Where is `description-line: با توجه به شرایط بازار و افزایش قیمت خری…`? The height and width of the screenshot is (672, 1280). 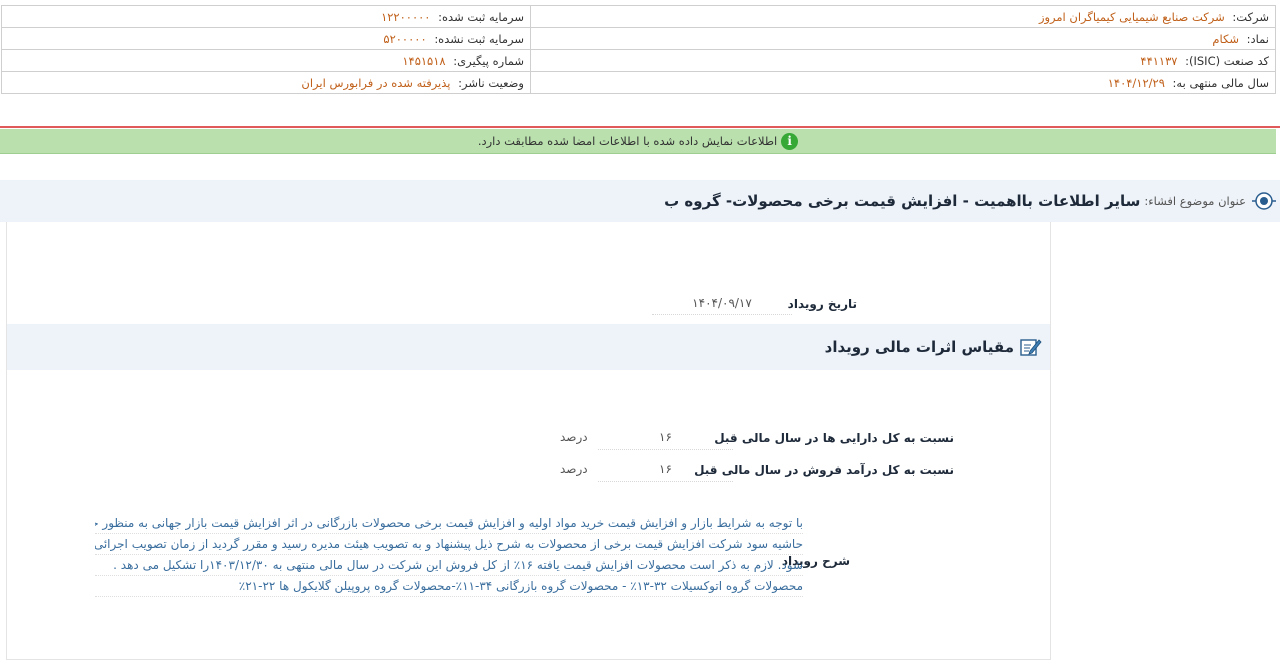
description-line: با توجه به شرایط بازار و افزایش قیمت خری… is located at coordinates (449, 523).